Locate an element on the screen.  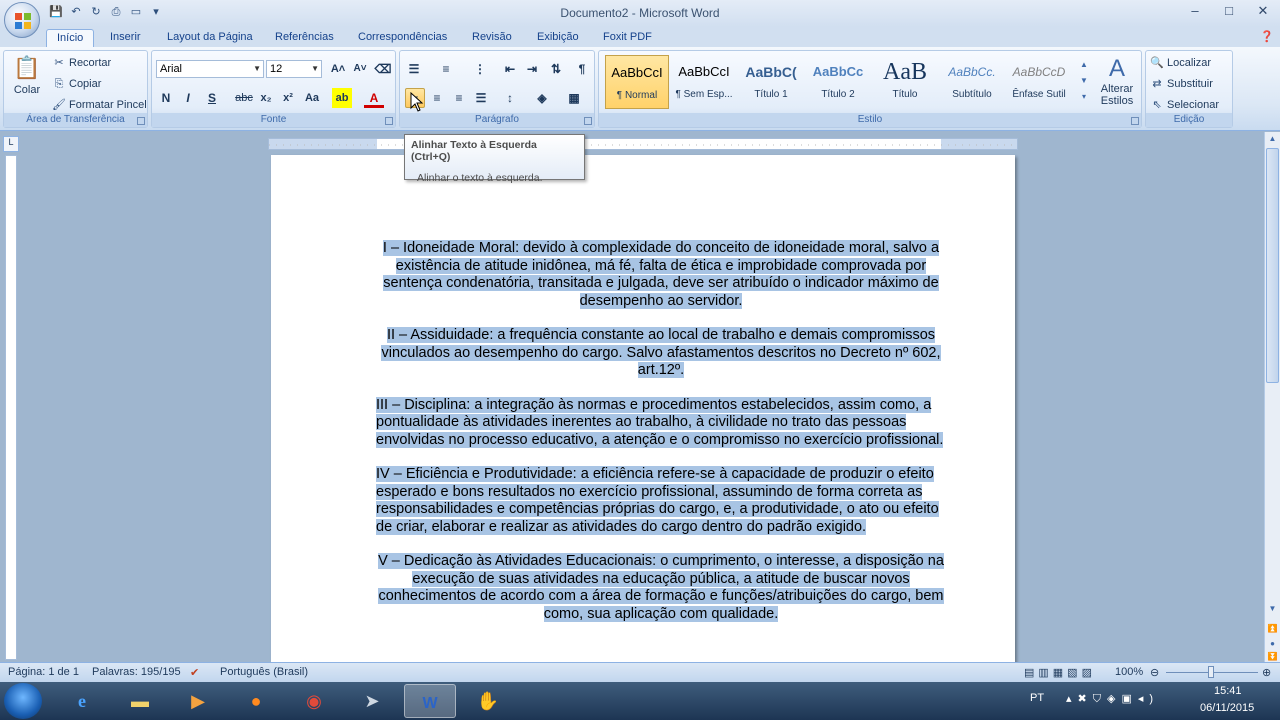
paste-button: 📋 Colar is located at coordinates (27, 75).